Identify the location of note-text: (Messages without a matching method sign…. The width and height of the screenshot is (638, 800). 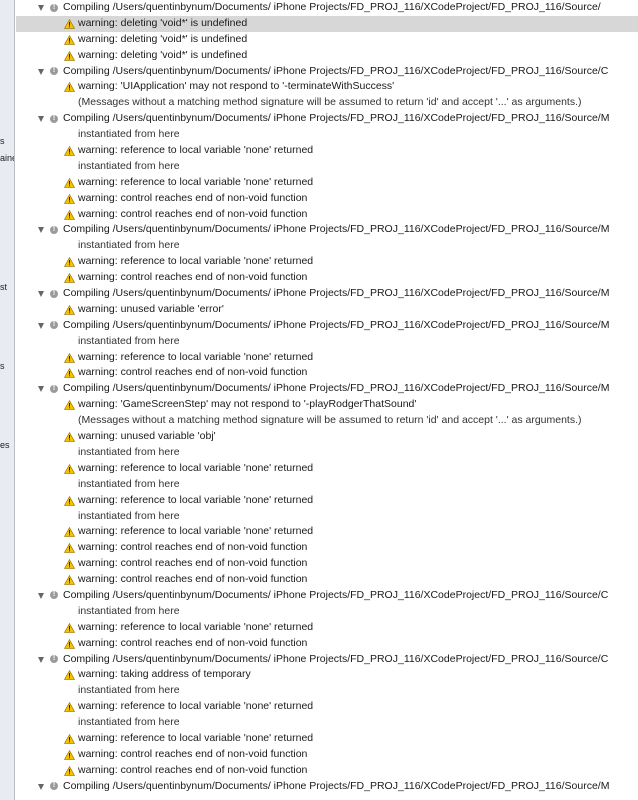
(330, 420).